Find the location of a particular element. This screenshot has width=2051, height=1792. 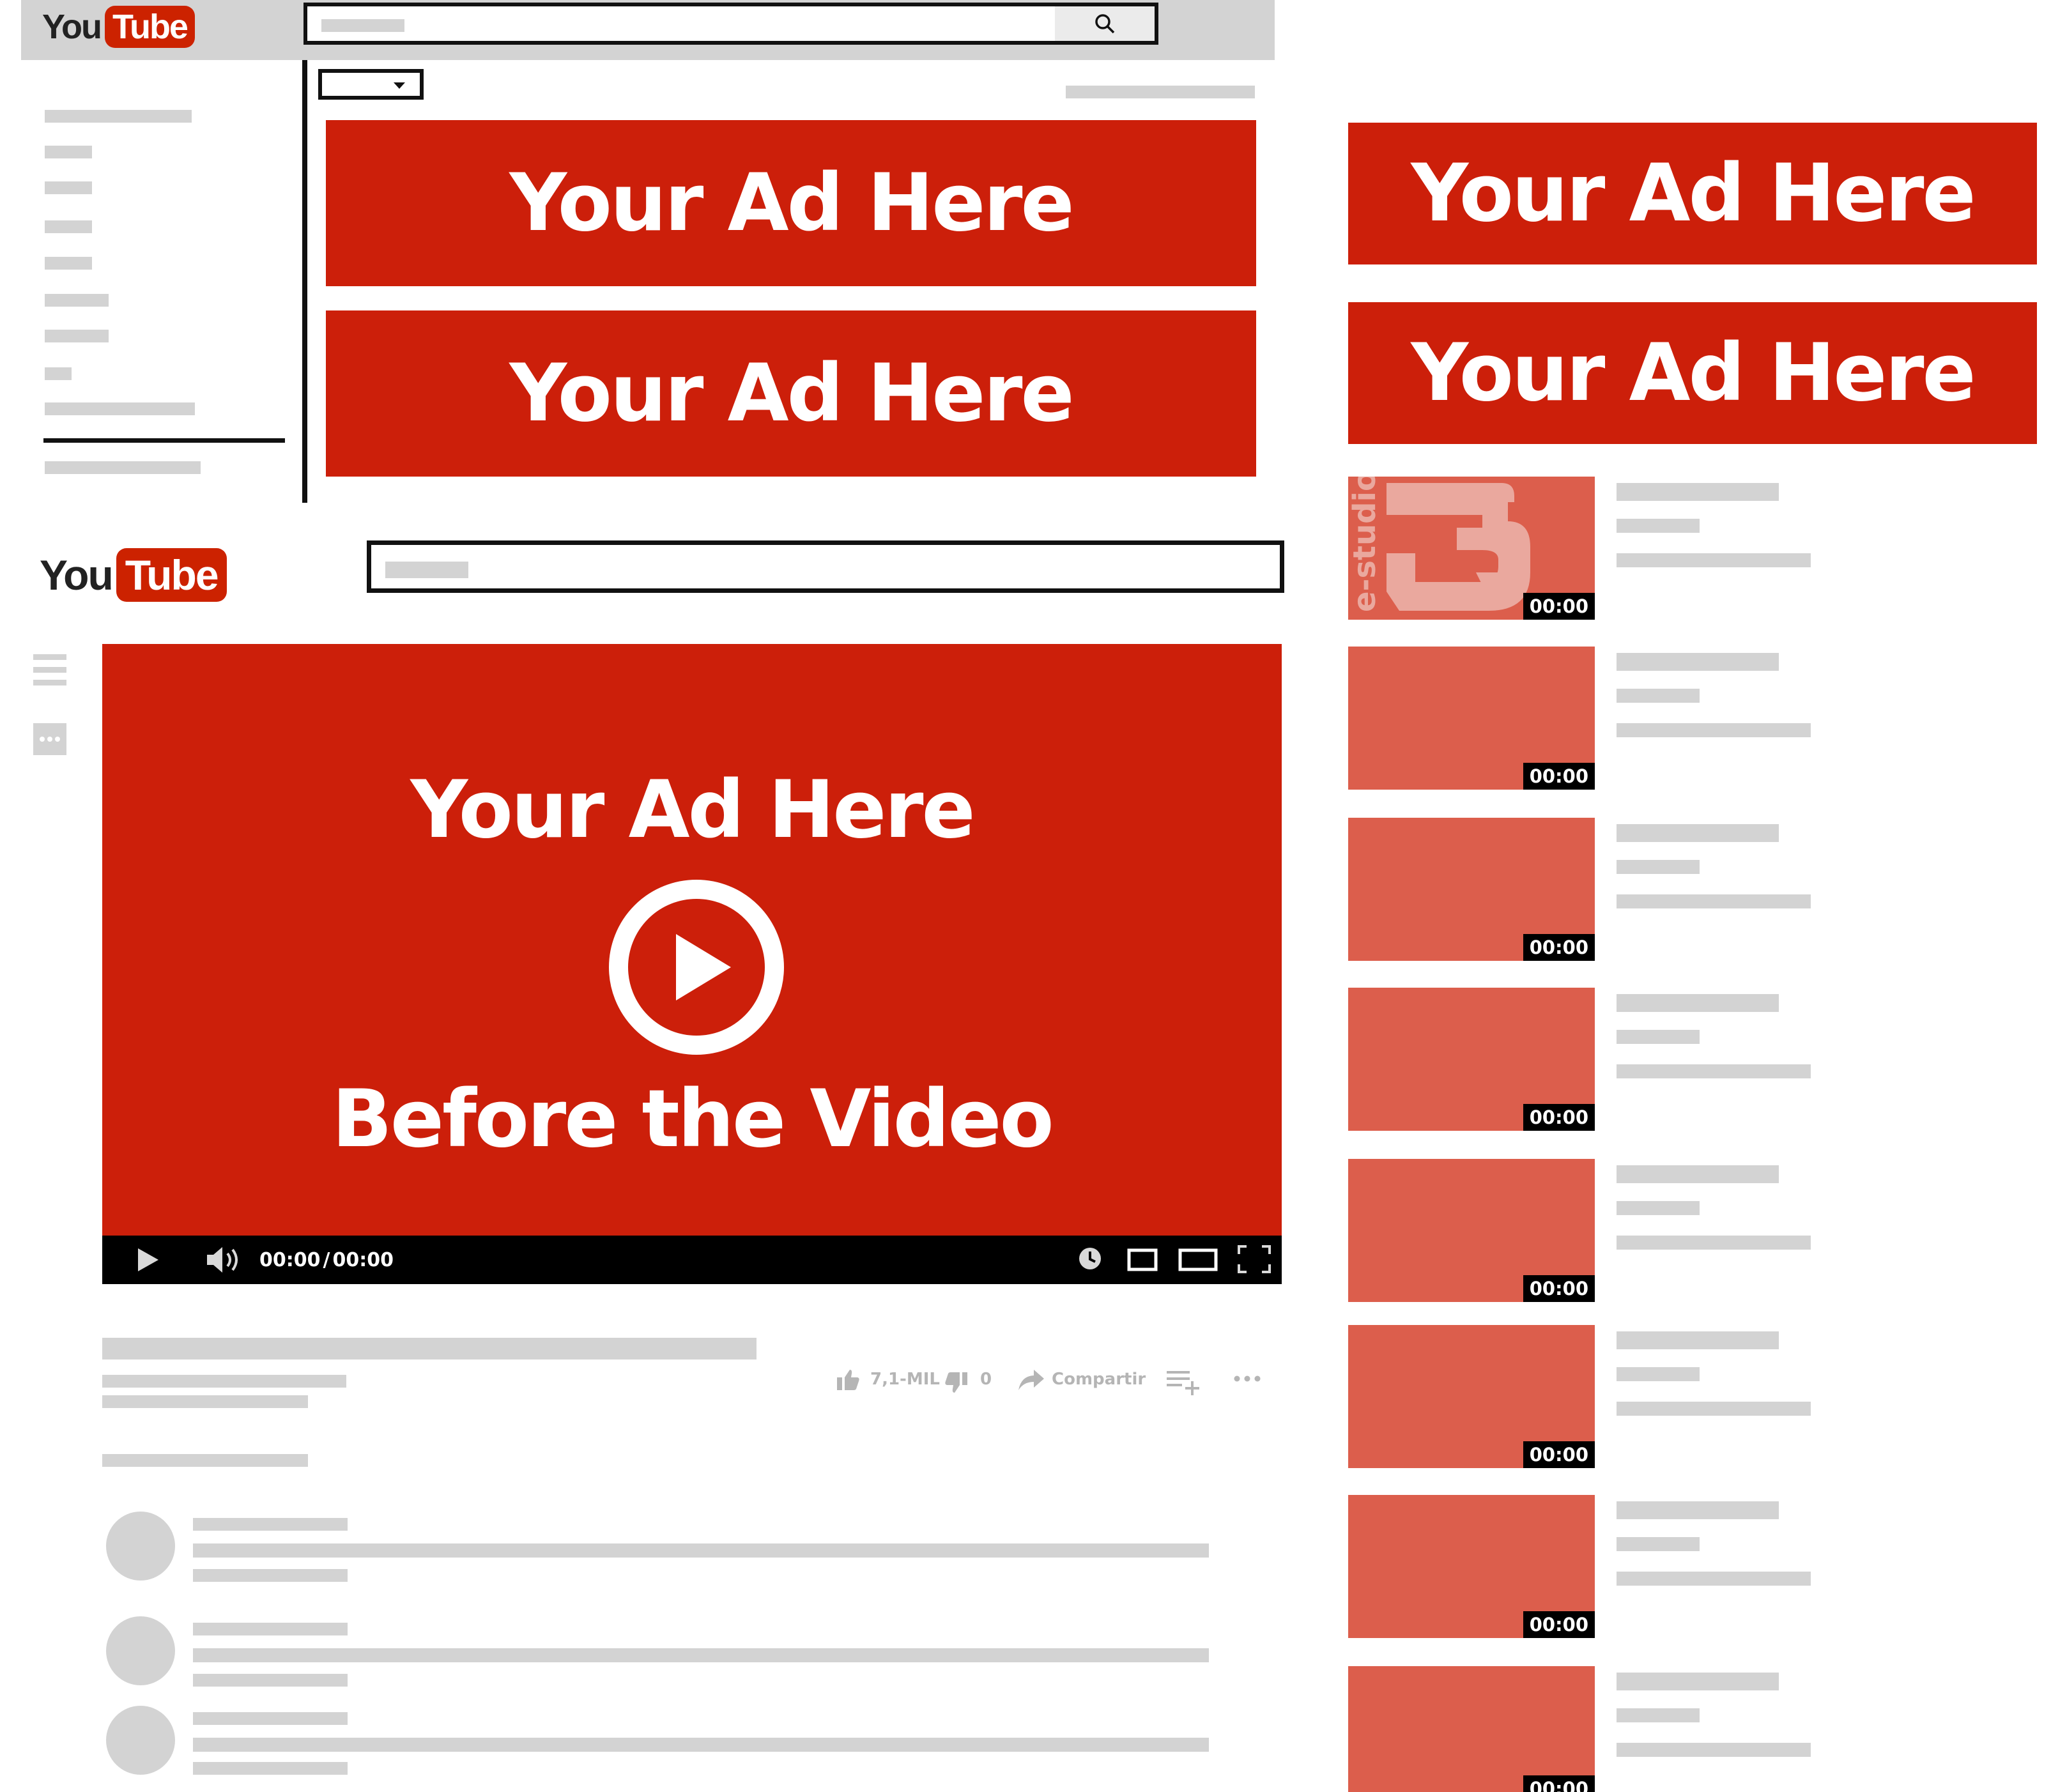

play-circle-icon is located at coordinates (697, 968).